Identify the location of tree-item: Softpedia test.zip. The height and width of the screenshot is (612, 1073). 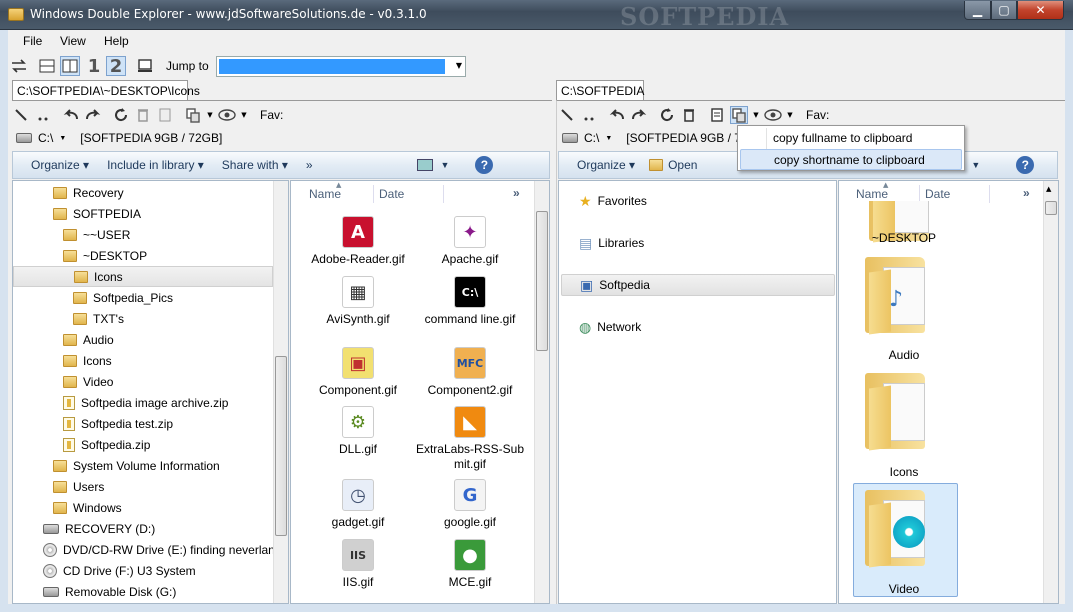
(143, 423).